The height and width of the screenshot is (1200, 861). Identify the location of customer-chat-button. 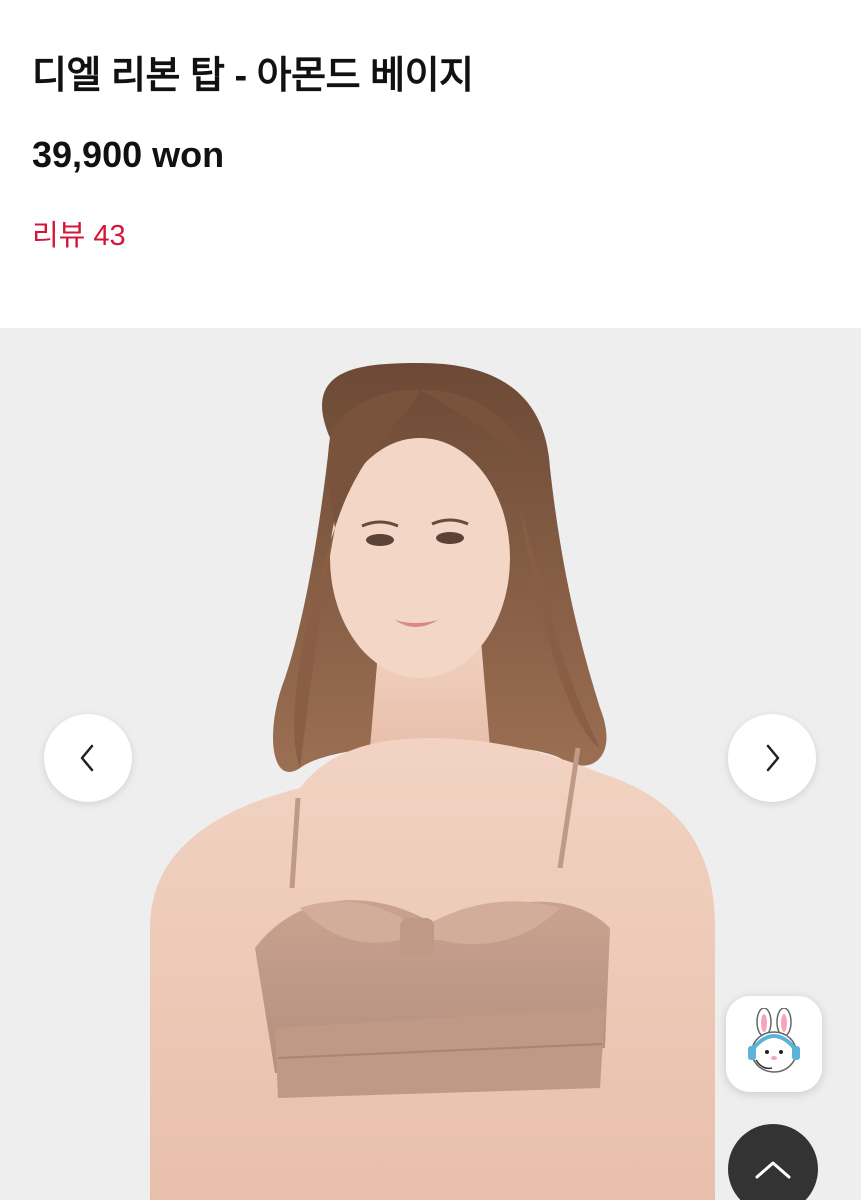
(774, 1044).